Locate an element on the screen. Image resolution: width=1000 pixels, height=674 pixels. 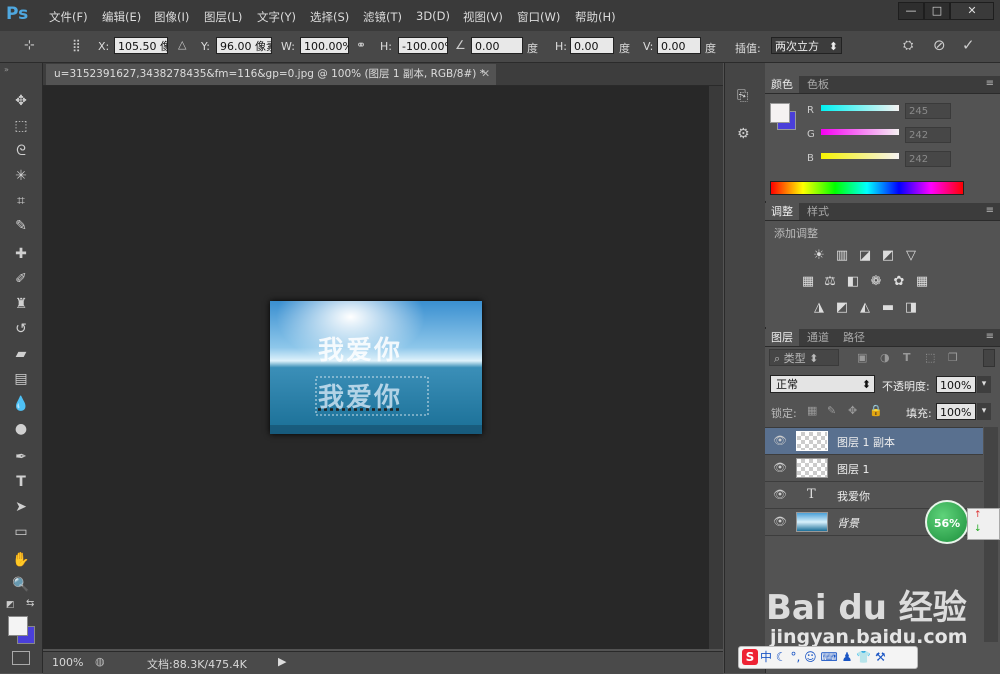
filter-toggle is located at coordinates (989, 358).